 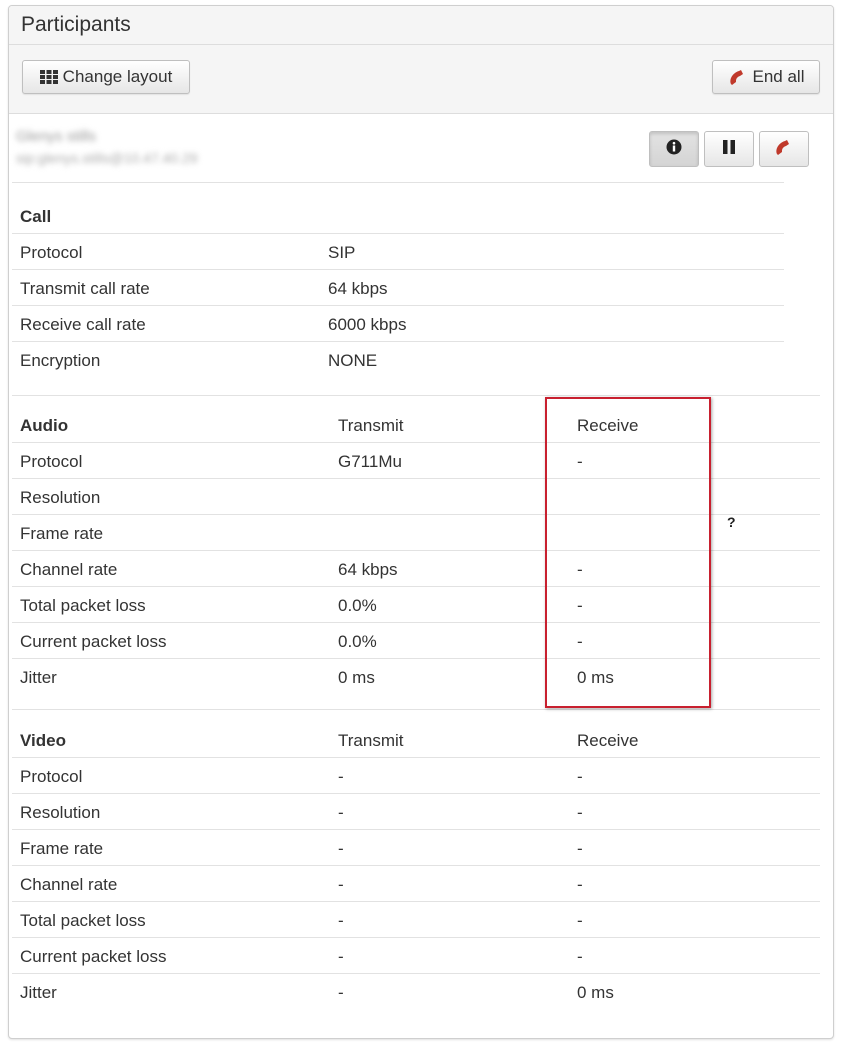 I want to click on info-icon, so click(x=674, y=149).